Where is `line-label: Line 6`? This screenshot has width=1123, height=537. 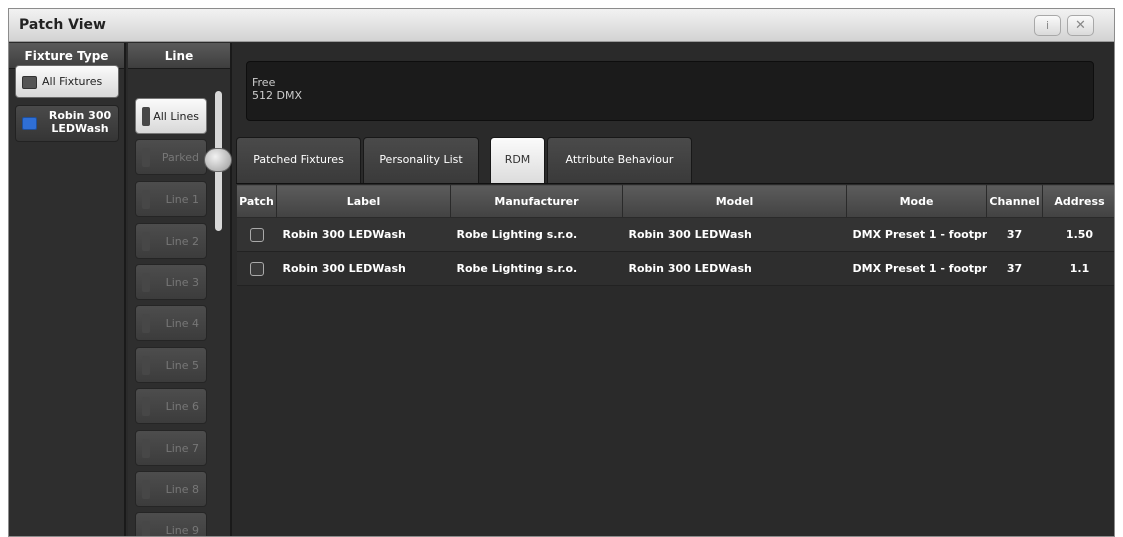 line-label: Line 6 is located at coordinates (182, 406).